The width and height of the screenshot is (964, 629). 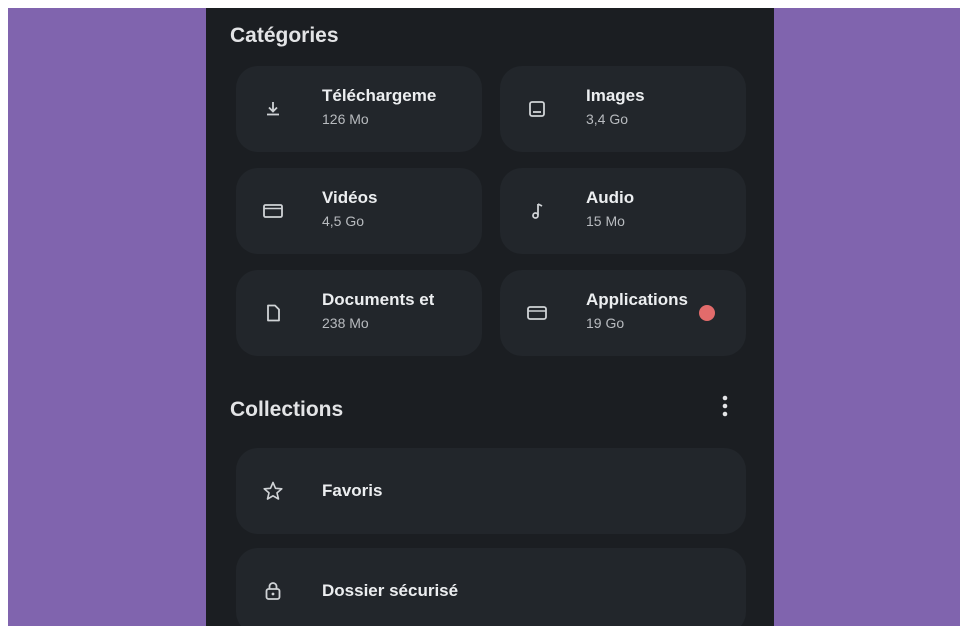 What do you see at coordinates (637, 299) in the screenshot?
I see `category-applications-label: Applications` at bounding box center [637, 299].